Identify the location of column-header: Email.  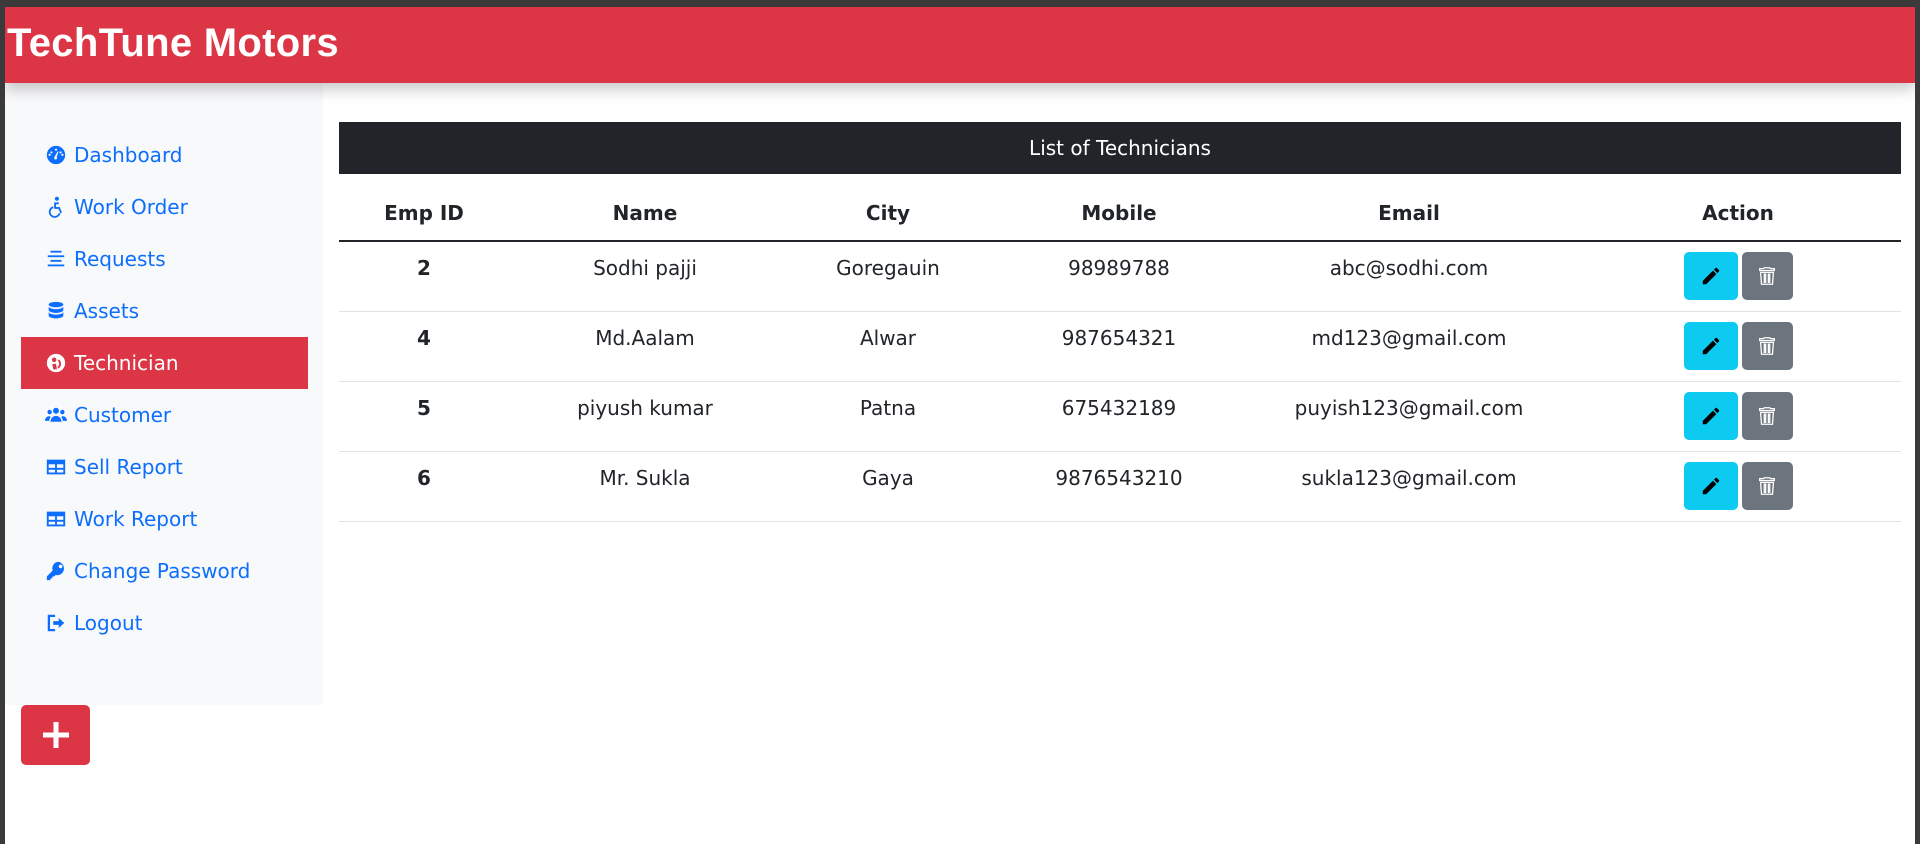
(1409, 214).